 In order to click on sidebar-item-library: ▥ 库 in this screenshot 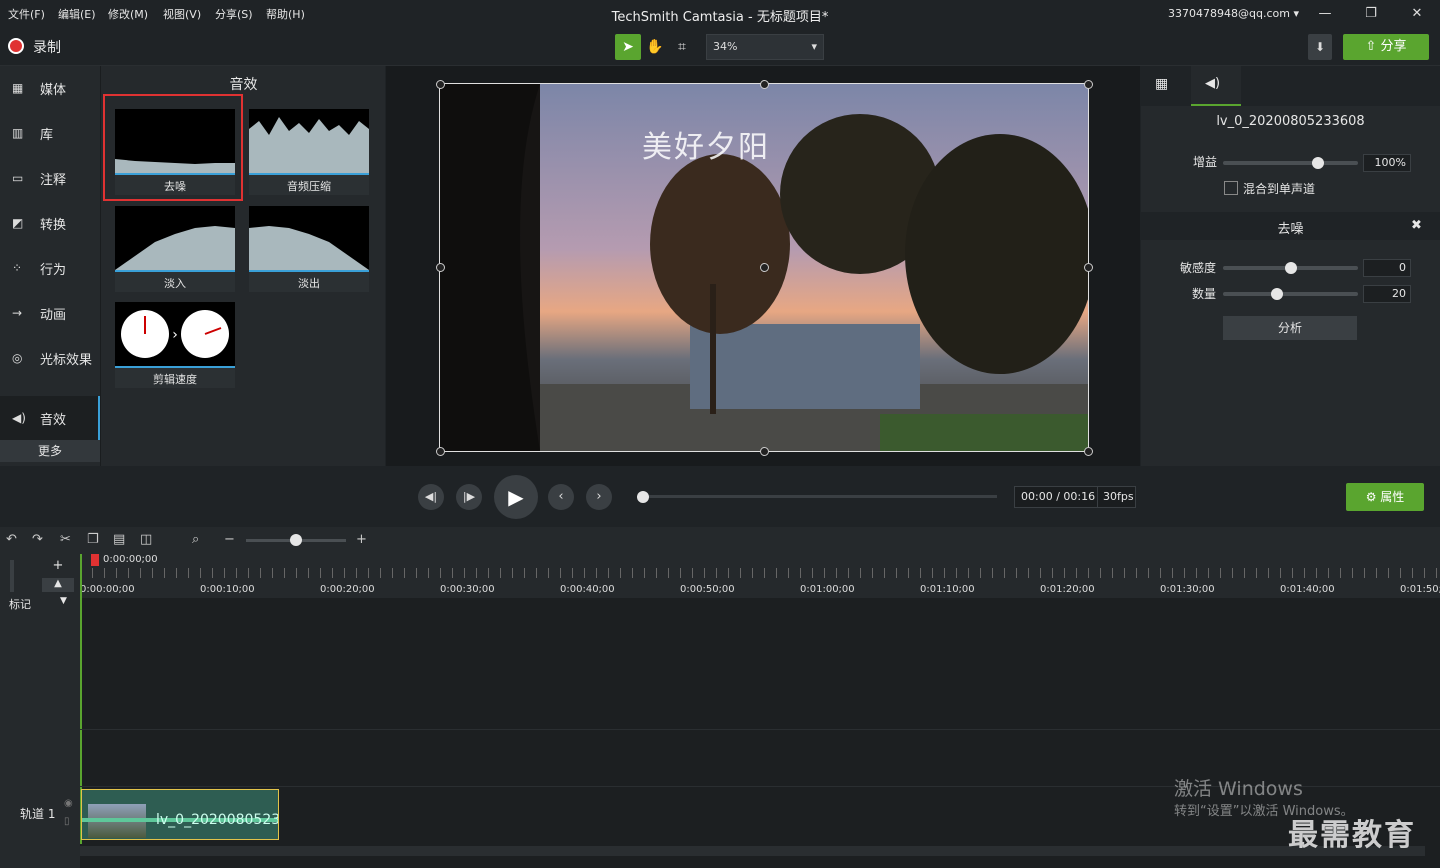, I will do `click(50, 133)`.